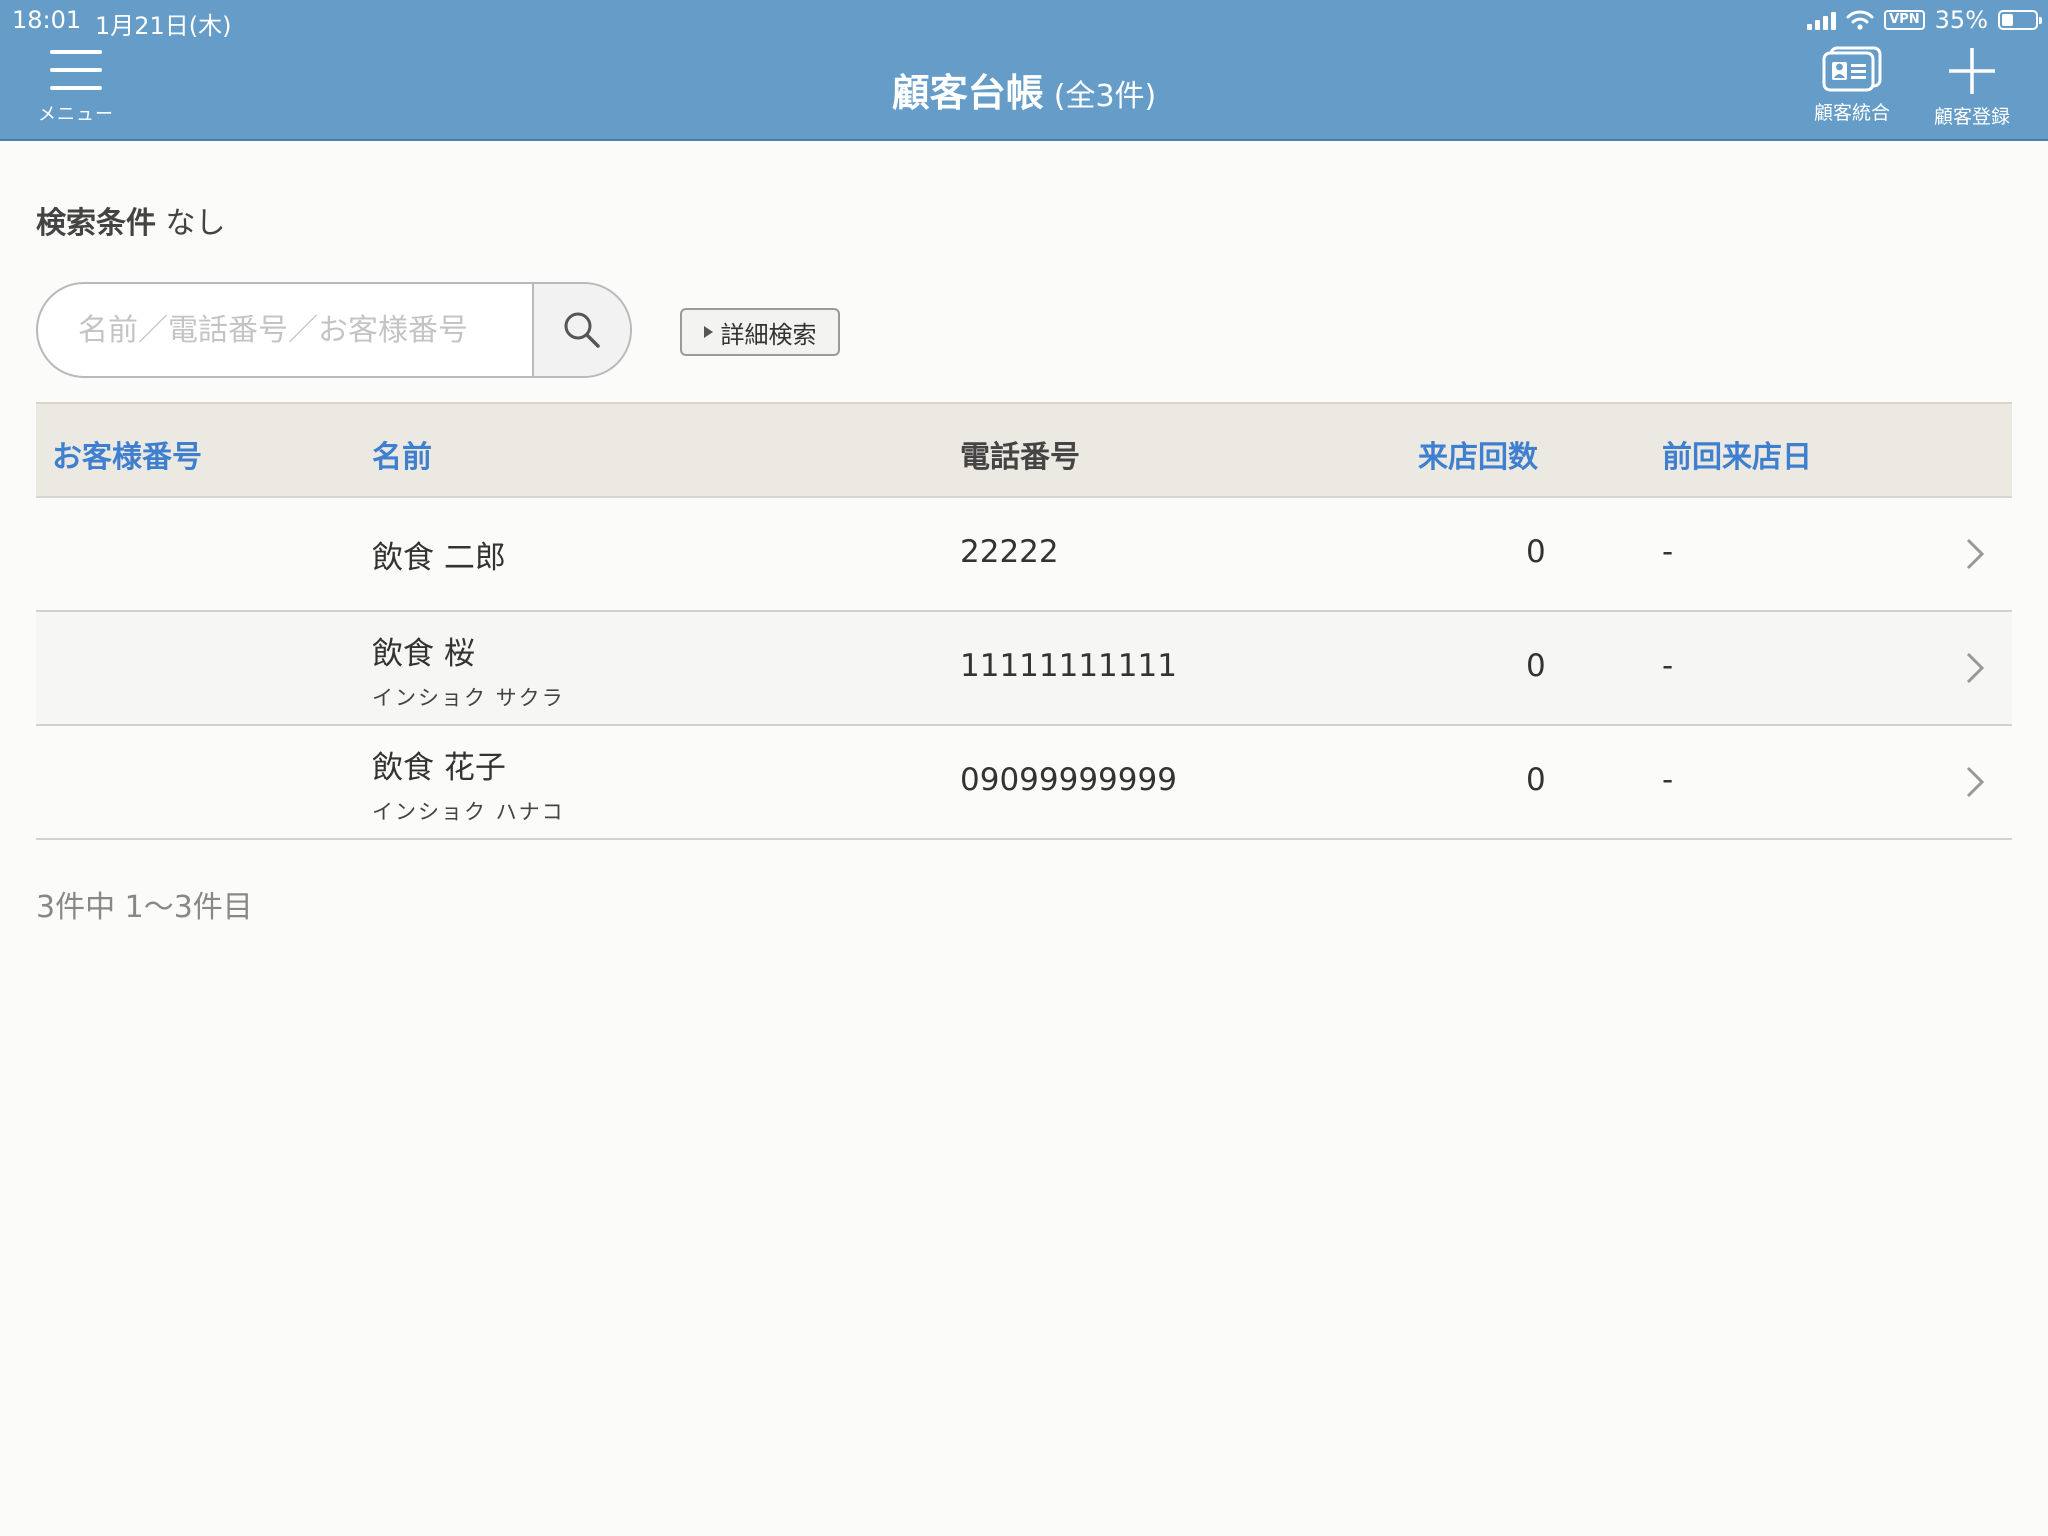 Image resolution: width=2048 pixels, height=1536 pixels. What do you see at coordinates (1971, 117) in the screenshot?
I see `register-customer-label: 顧客登録` at bounding box center [1971, 117].